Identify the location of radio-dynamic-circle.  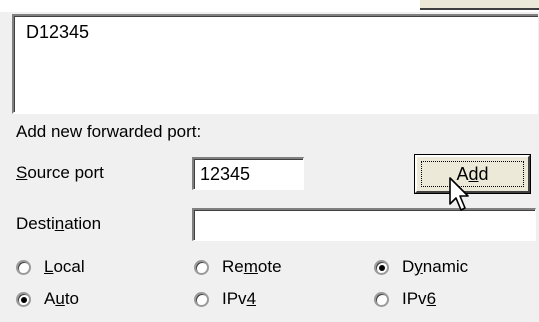
(381, 267).